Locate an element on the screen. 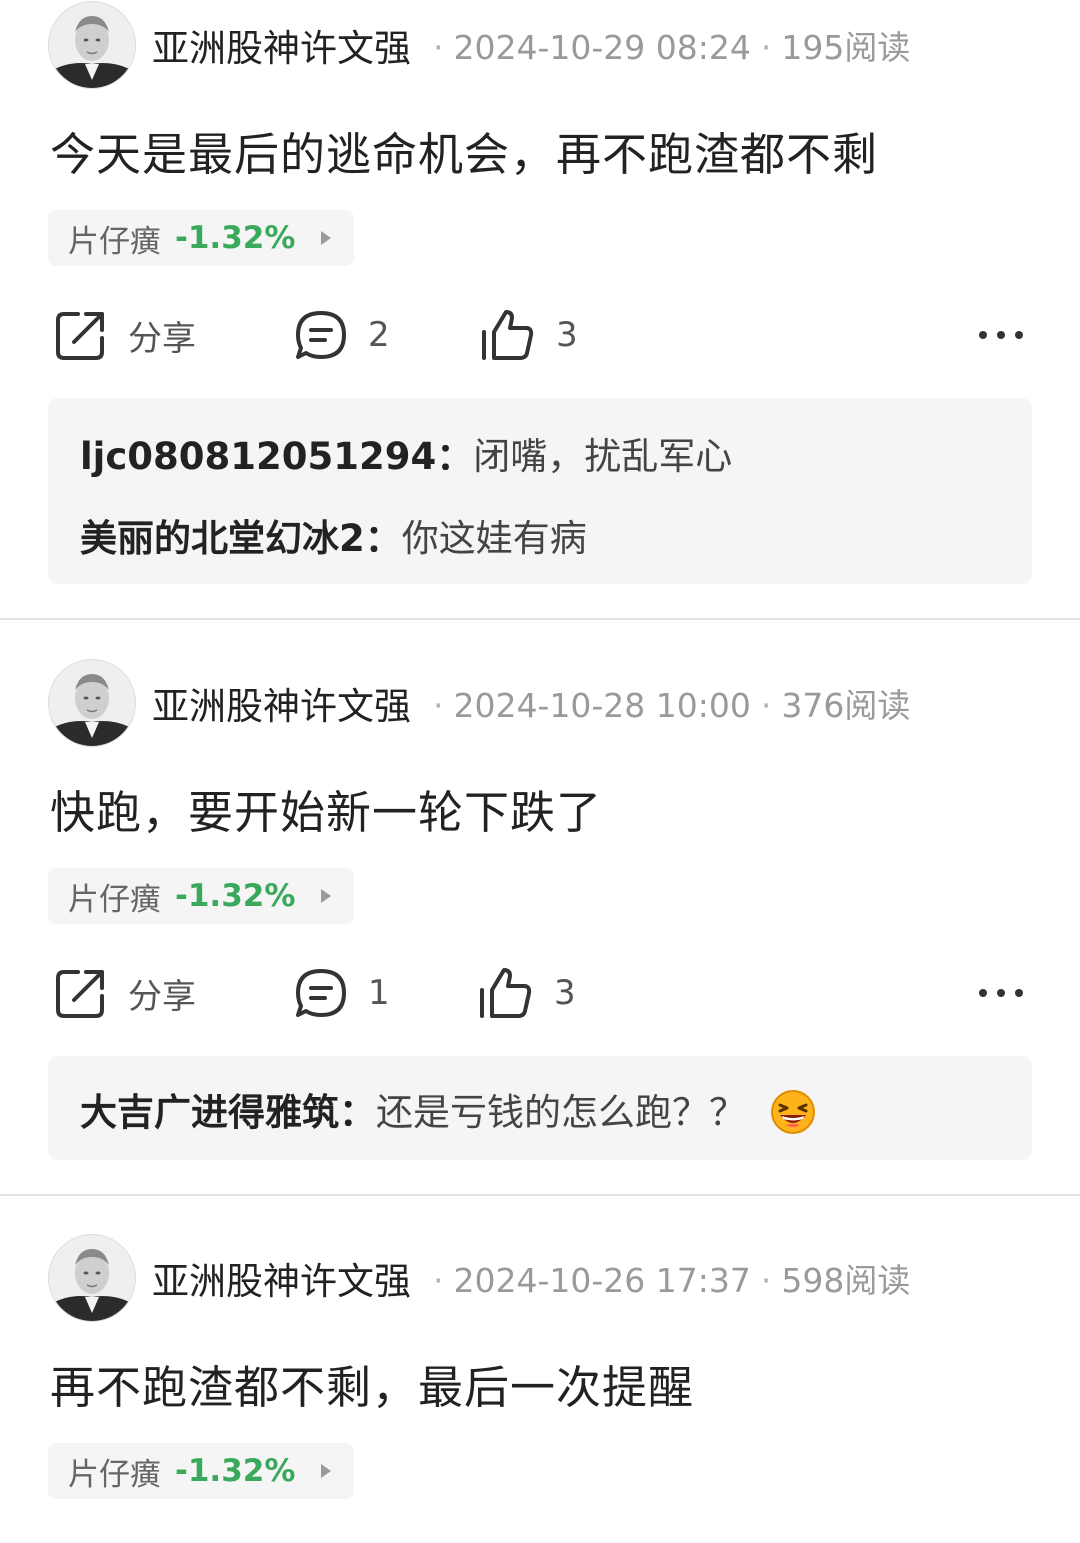  comment-text: 还是亏钱的怎么跑？？ is located at coordinates (561, 1112).